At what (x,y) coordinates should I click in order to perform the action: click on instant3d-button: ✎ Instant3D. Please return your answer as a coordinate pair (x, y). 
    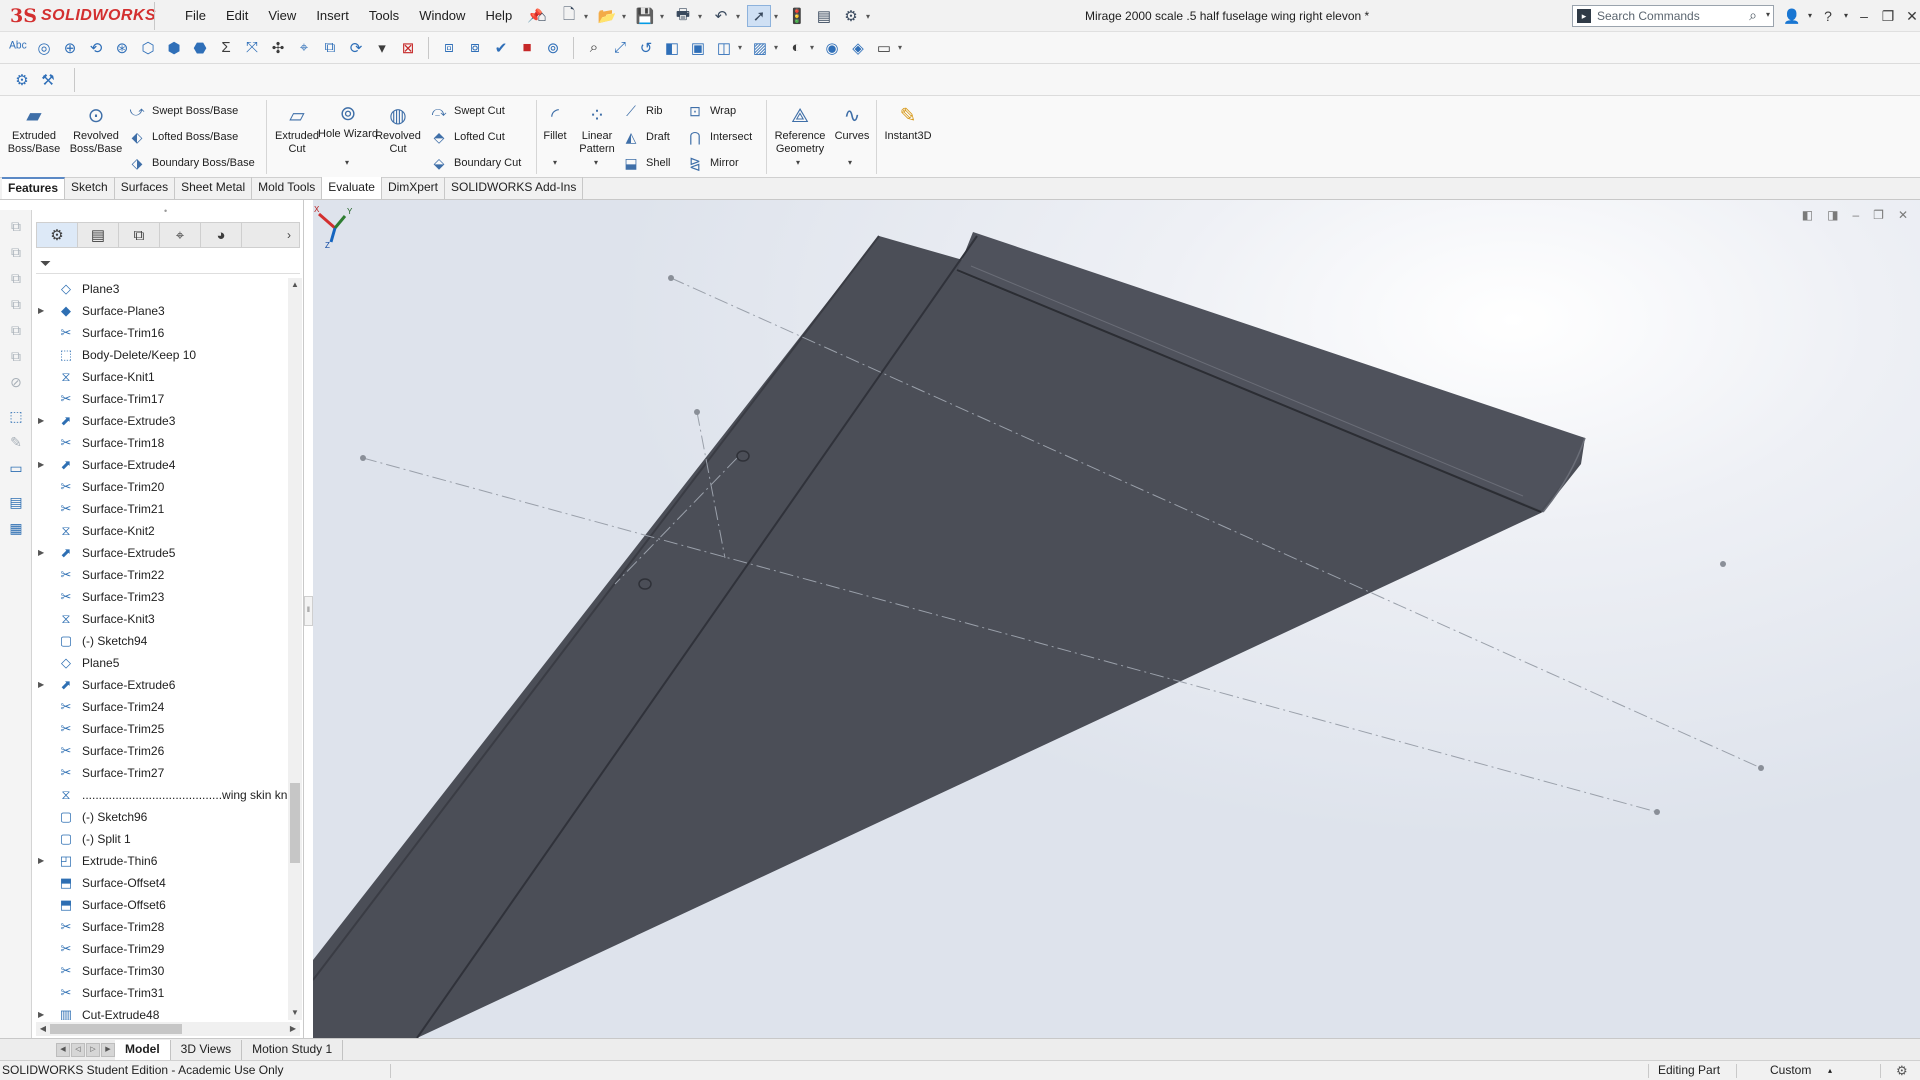
    Looking at the image, I should click on (908, 123).